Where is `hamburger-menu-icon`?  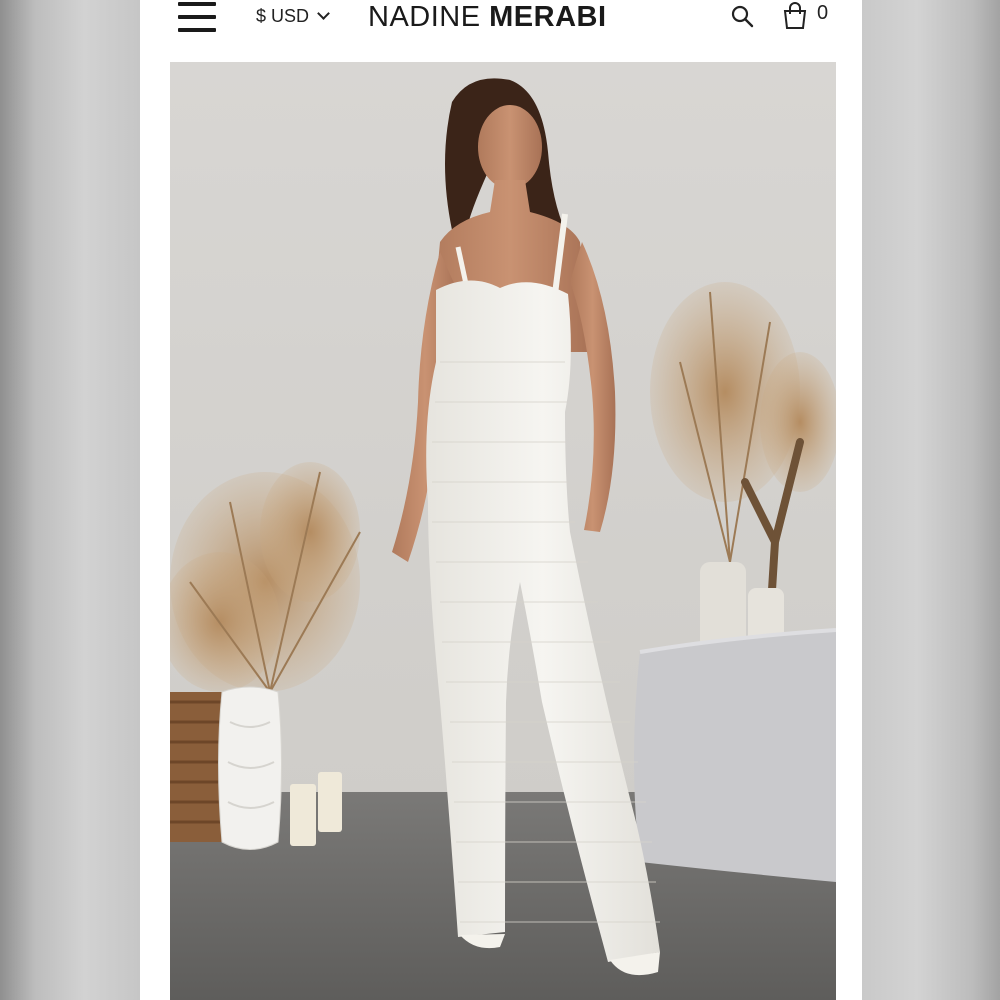
hamburger-menu-icon is located at coordinates (197, 17).